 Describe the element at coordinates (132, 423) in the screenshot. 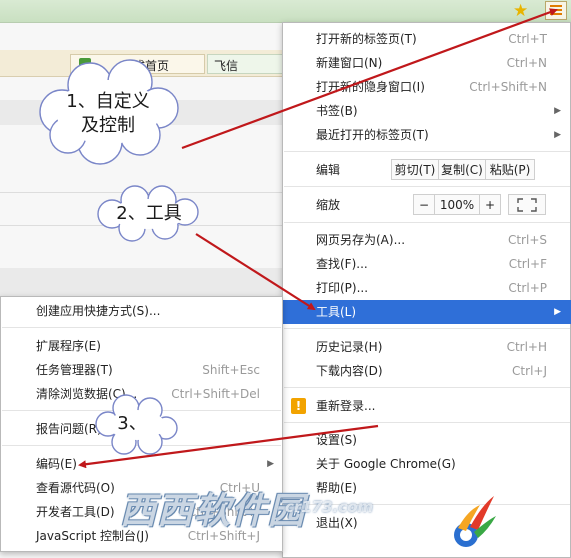

I see `annotation-step-3: 3、` at that location.